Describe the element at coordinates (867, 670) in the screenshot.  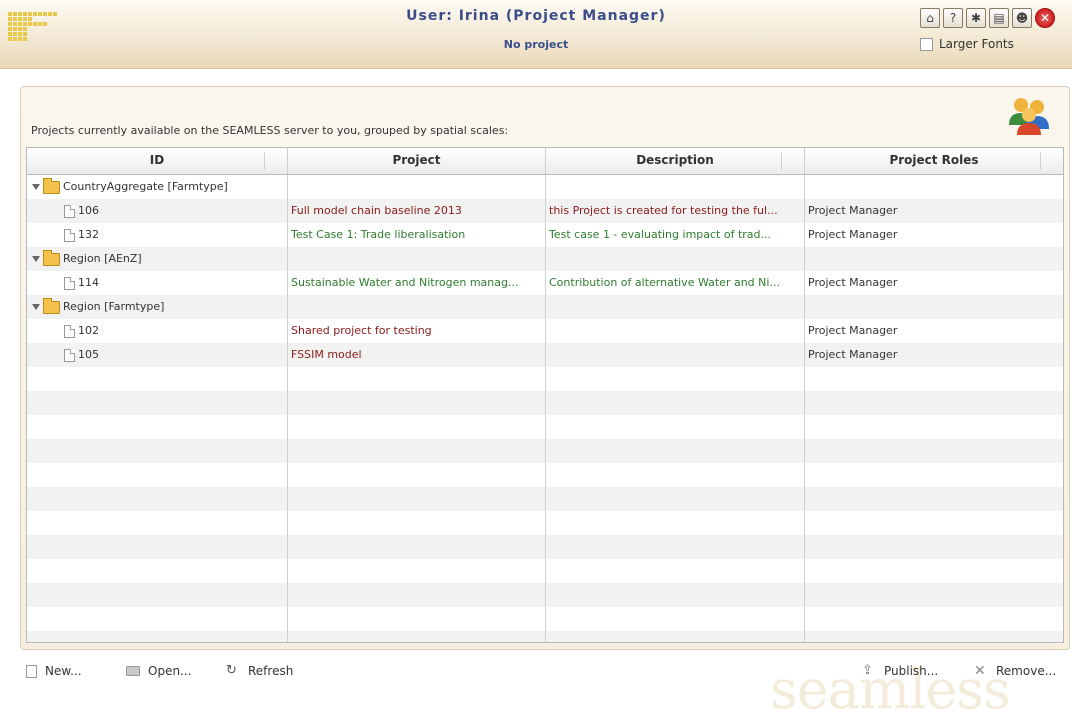
I see `publish-icon: ⇪` at that location.